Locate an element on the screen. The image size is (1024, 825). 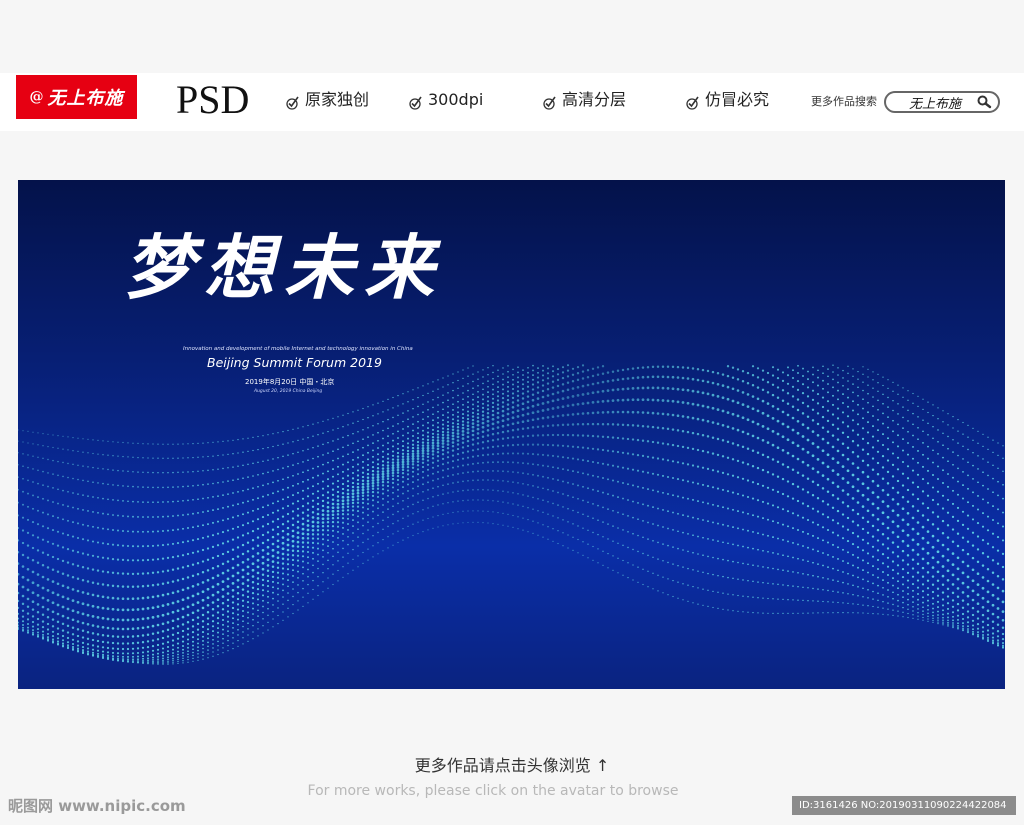
hero-date-cn: 2019年8月20日 中国・北京 is located at coordinates (290, 382).